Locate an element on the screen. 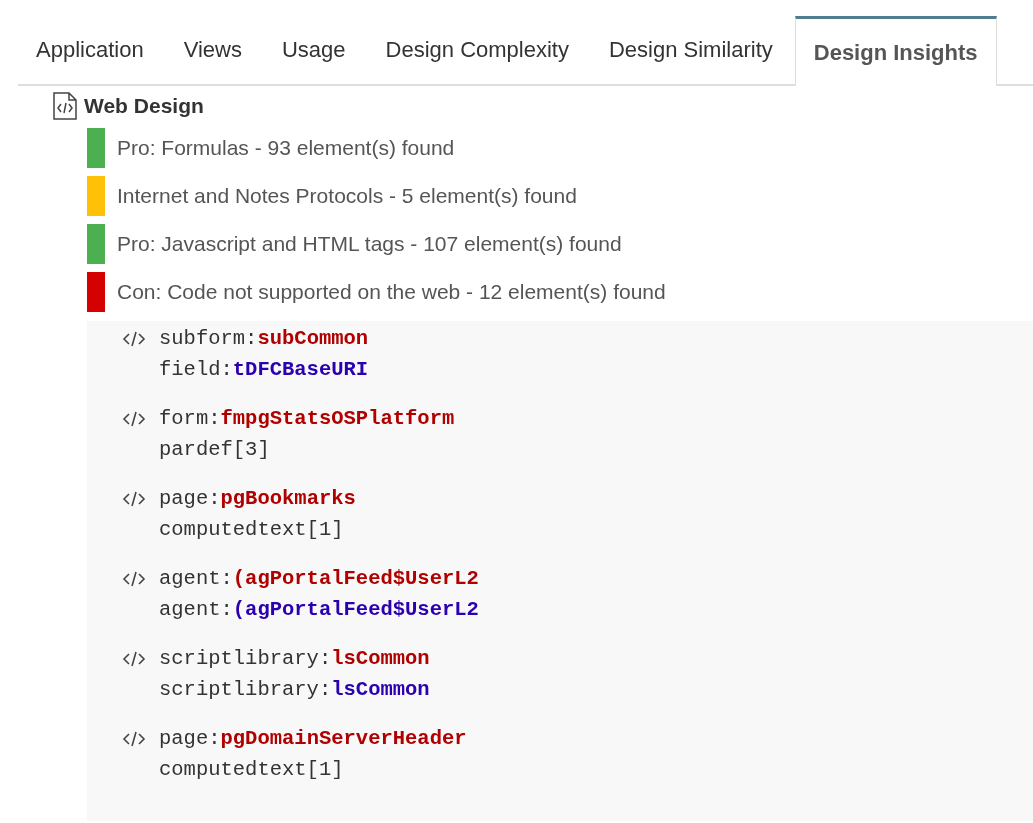  tab: Views is located at coordinates (214, 50).